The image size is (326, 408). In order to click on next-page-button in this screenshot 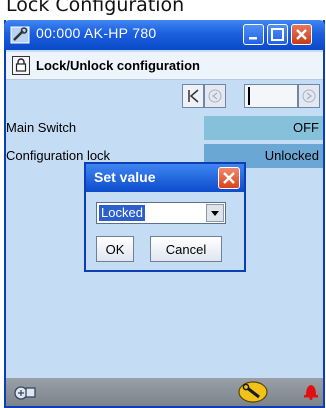, I will do `click(309, 96)`.